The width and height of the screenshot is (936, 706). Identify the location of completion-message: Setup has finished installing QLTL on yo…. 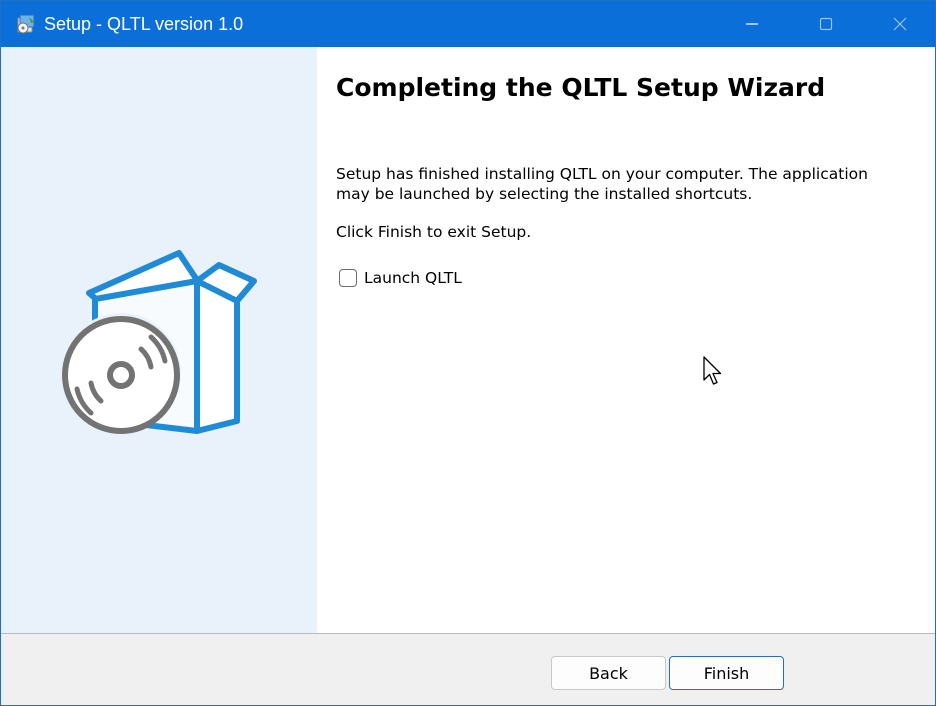
(602, 184).